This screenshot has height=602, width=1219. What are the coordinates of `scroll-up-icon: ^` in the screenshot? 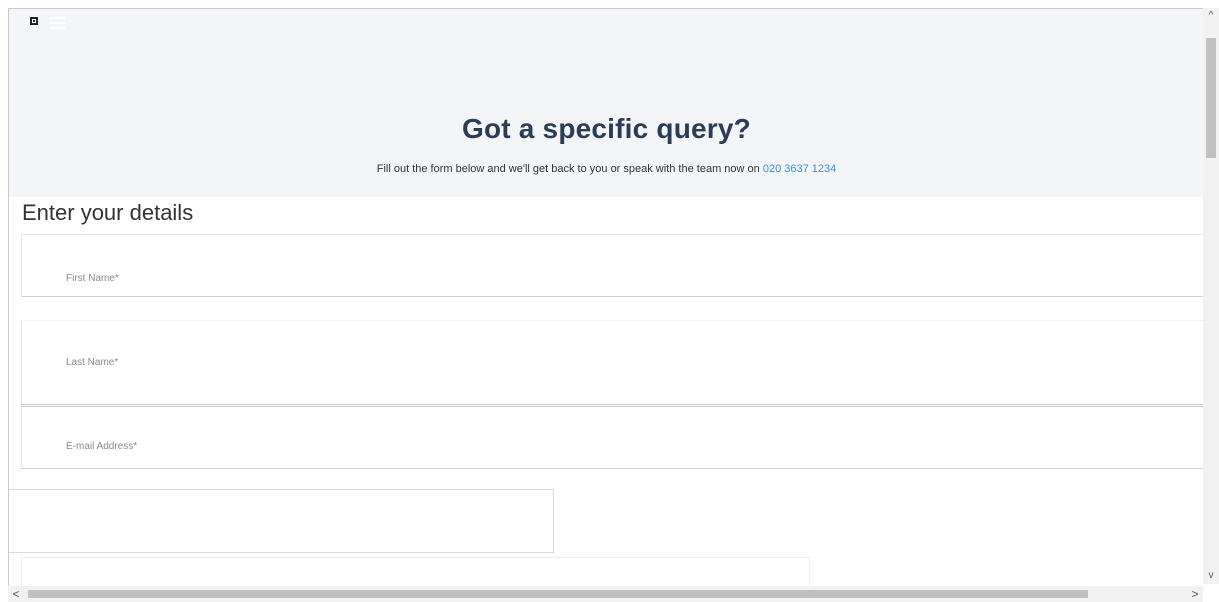 It's located at (1211, 16).